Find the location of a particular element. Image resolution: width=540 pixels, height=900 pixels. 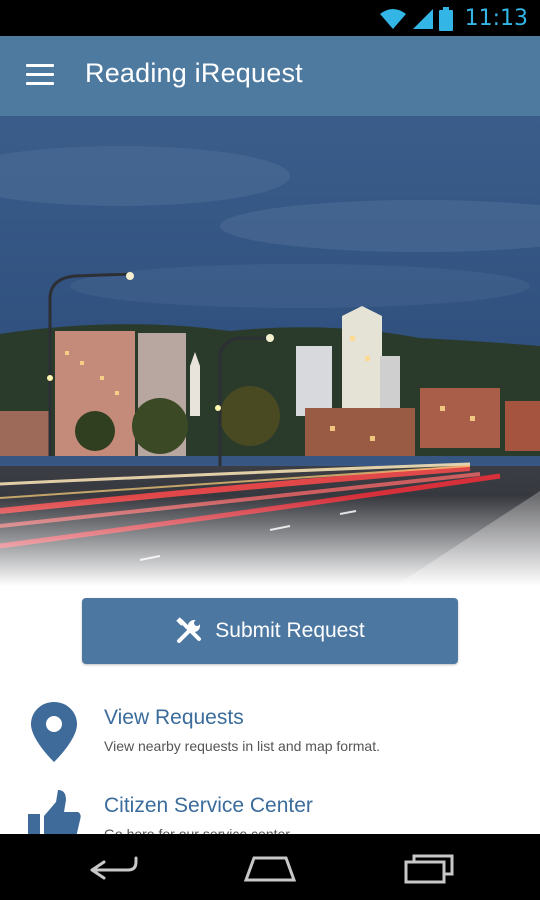

tools-icon is located at coordinates (189, 630).